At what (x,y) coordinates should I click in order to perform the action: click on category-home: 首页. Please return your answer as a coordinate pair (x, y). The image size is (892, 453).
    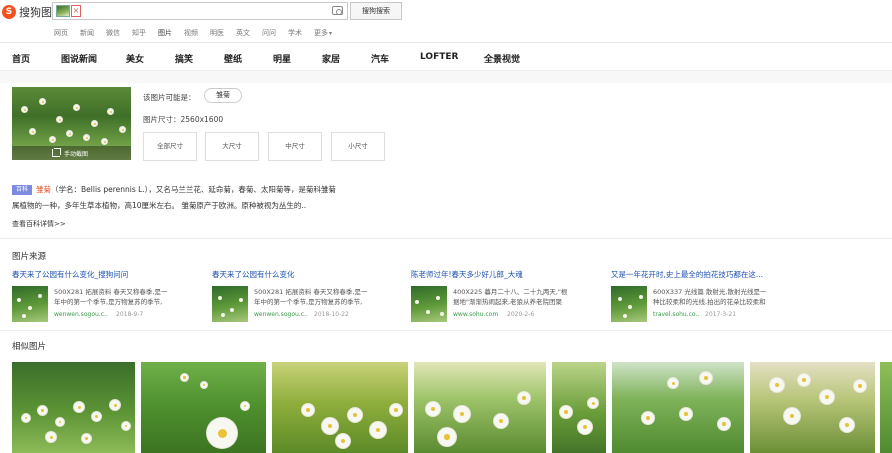
    Looking at the image, I should click on (21, 58).